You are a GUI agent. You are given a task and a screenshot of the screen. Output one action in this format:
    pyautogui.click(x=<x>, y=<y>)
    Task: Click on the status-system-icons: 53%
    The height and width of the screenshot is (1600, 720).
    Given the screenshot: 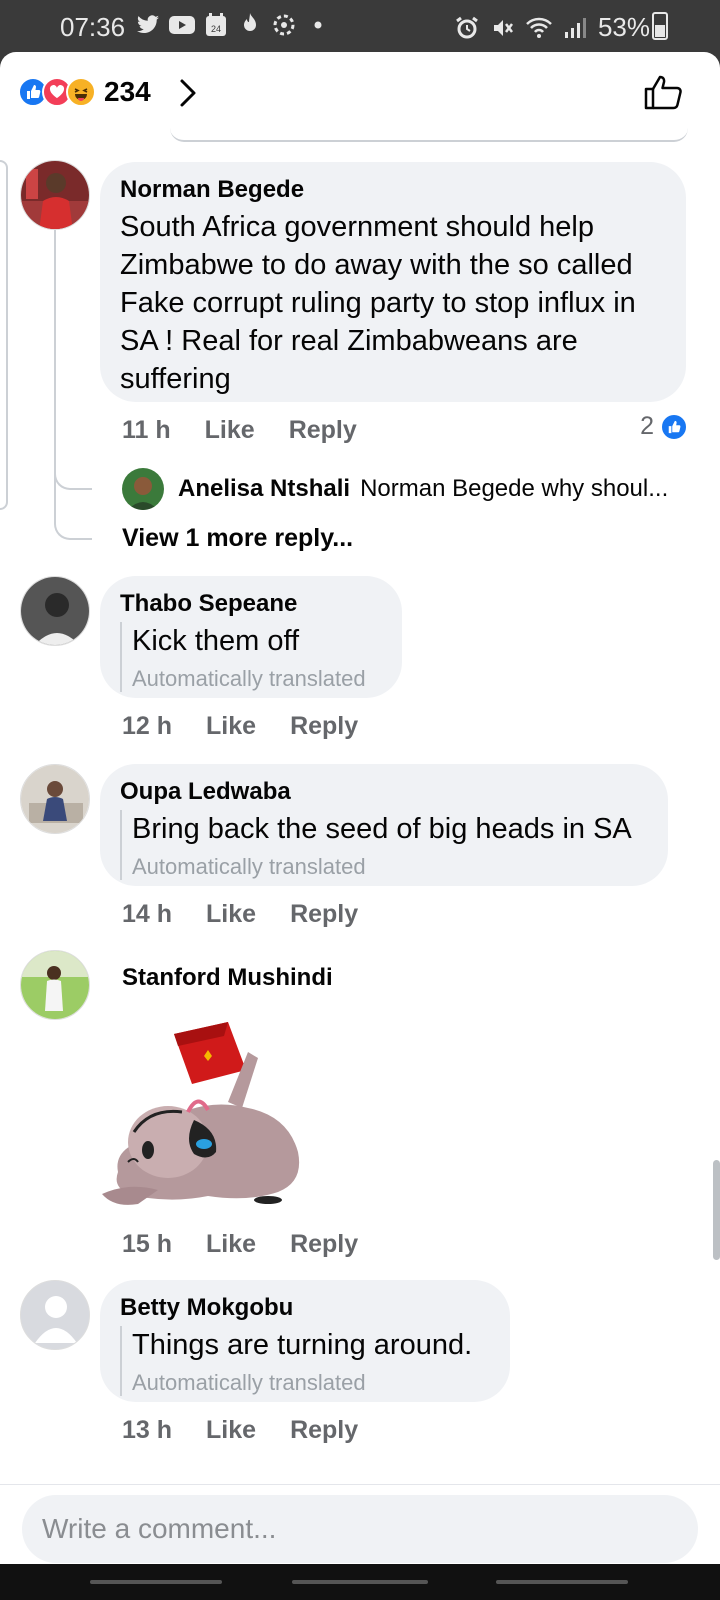 What is the action you would take?
    pyautogui.click(x=552, y=27)
    